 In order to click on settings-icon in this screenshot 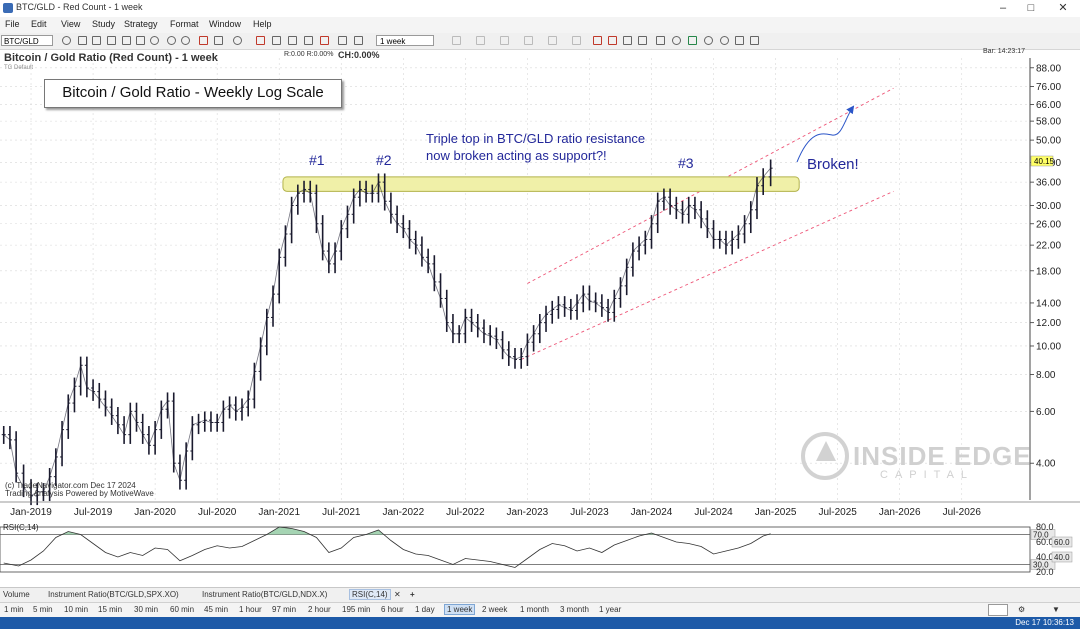, I will do `click(237, 40)`.